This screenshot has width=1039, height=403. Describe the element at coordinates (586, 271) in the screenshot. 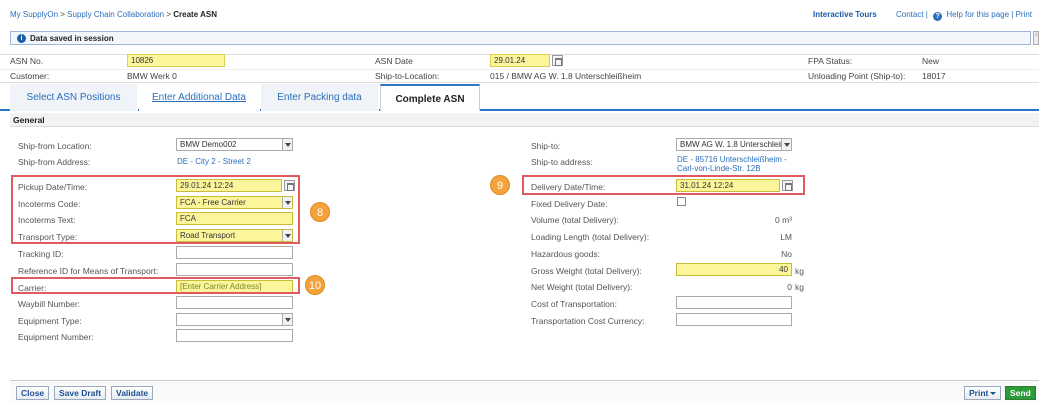

I see `gross-weight-label: Gross Weight (total Delivery):` at that location.